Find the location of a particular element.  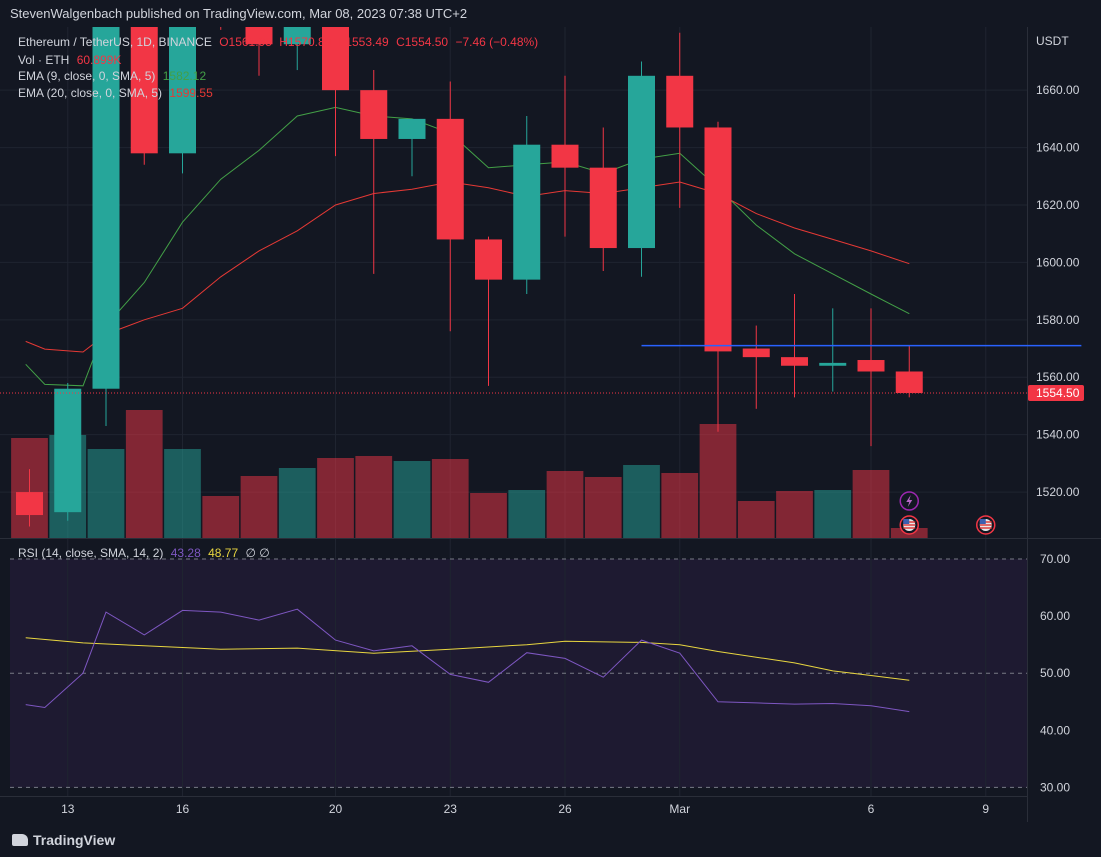

volume-label: Vol · ETH is located at coordinates (44, 60).